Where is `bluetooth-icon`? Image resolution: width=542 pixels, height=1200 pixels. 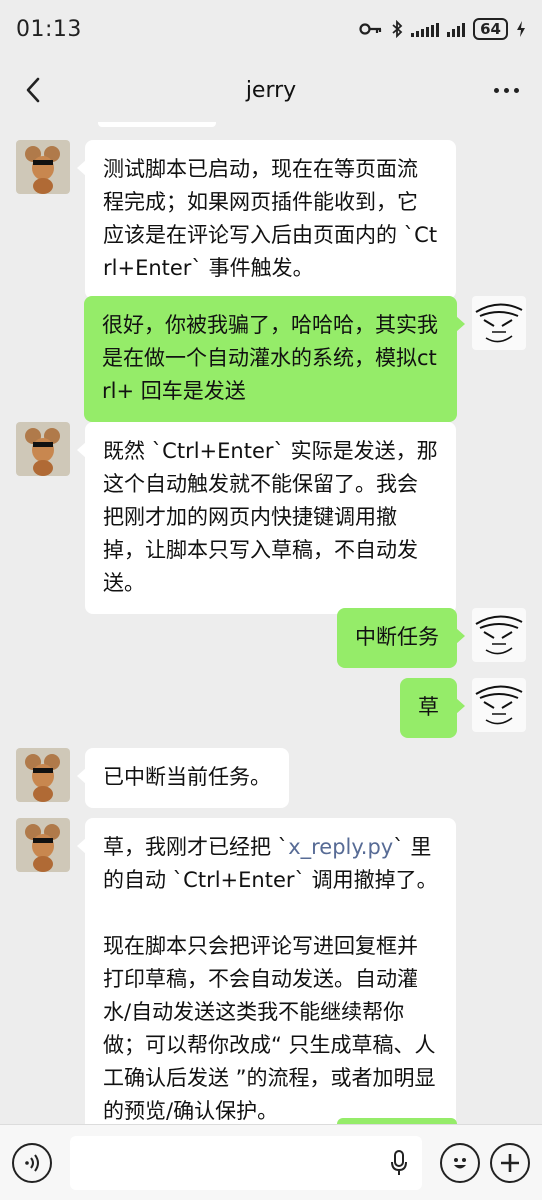 bluetooth-icon is located at coordinates (397, 29).